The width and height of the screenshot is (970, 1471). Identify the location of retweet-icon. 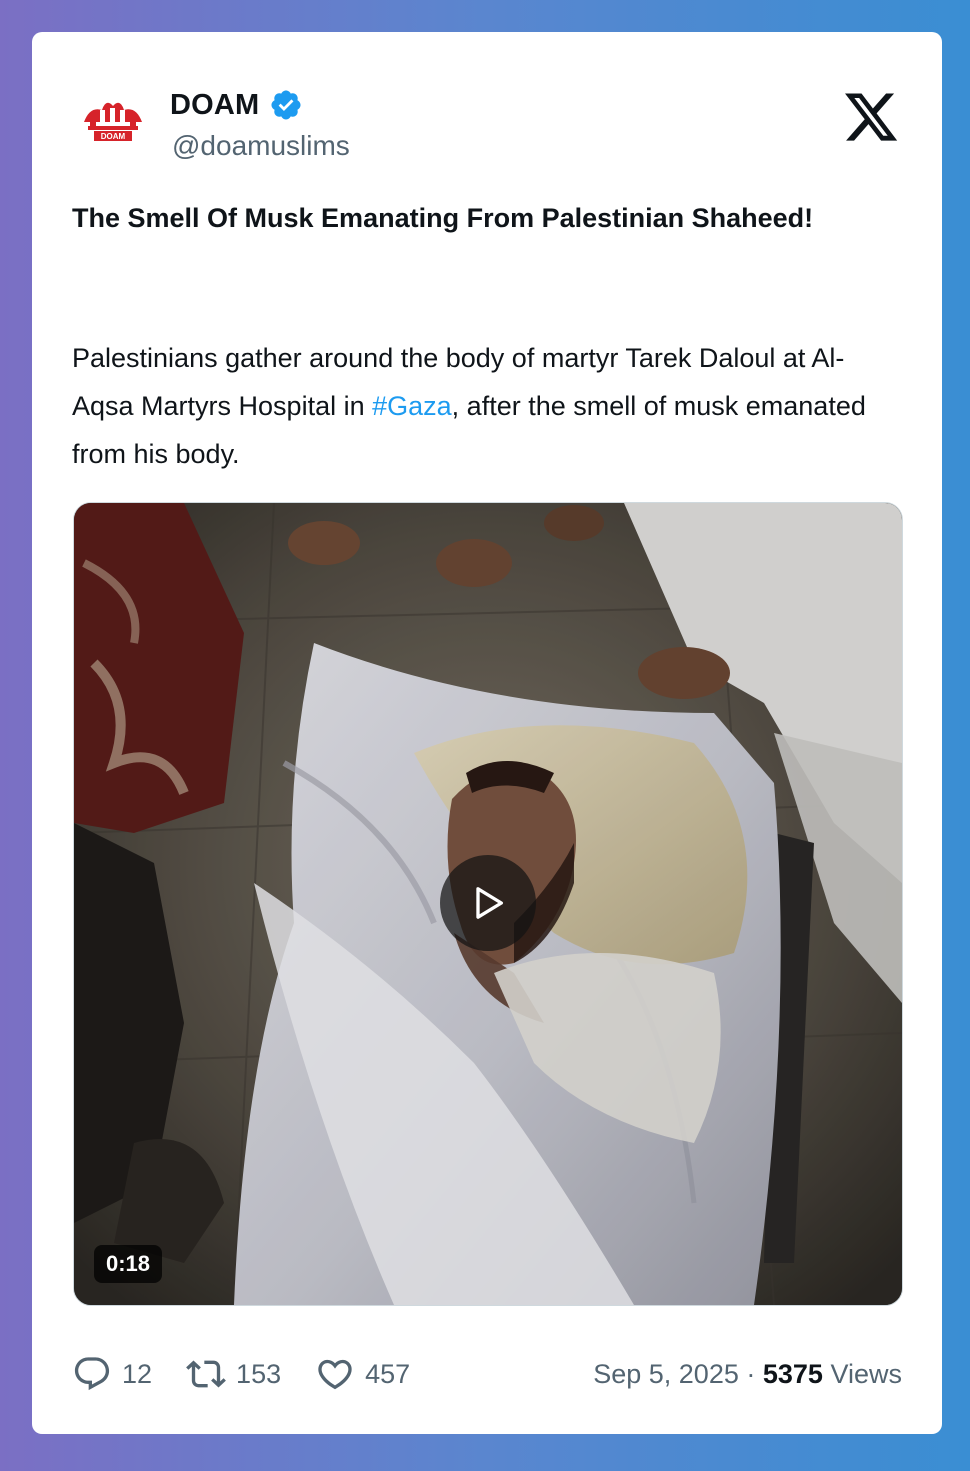
(206, 1374).